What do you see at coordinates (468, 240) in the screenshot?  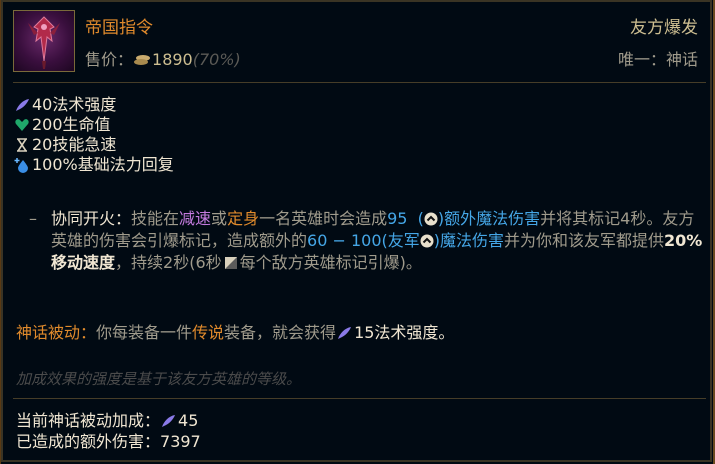 I see `magic-damage-keyword-2: )魔法伤害` at bounding box center [468, 240].